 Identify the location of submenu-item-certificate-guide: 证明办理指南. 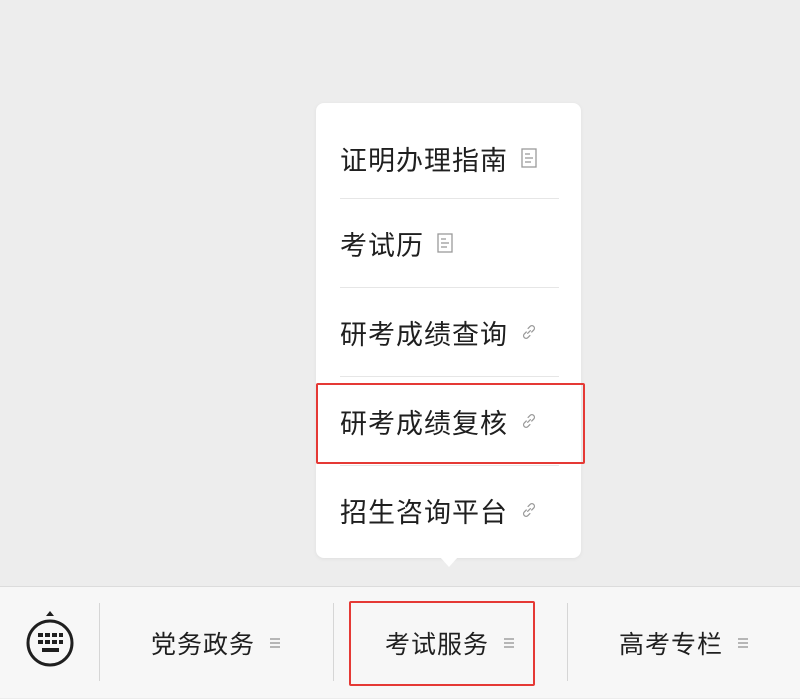
(449, 158).